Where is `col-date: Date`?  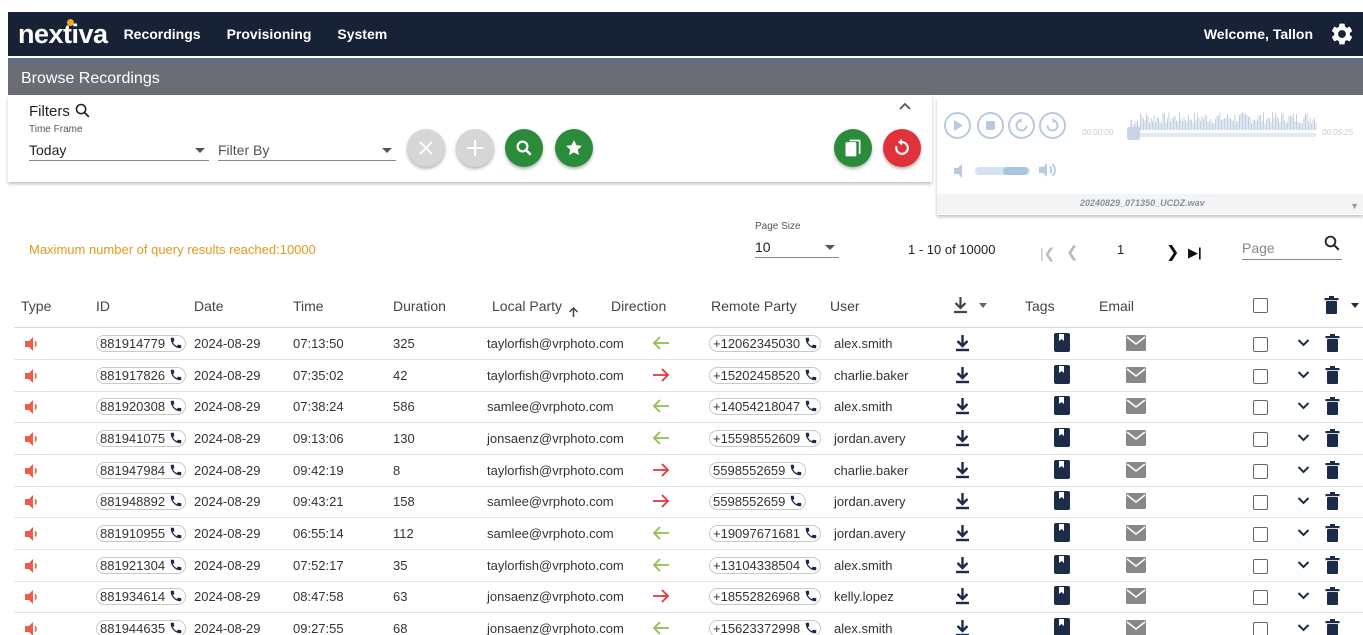
col-date: Date is located at coordinates (209, 306).